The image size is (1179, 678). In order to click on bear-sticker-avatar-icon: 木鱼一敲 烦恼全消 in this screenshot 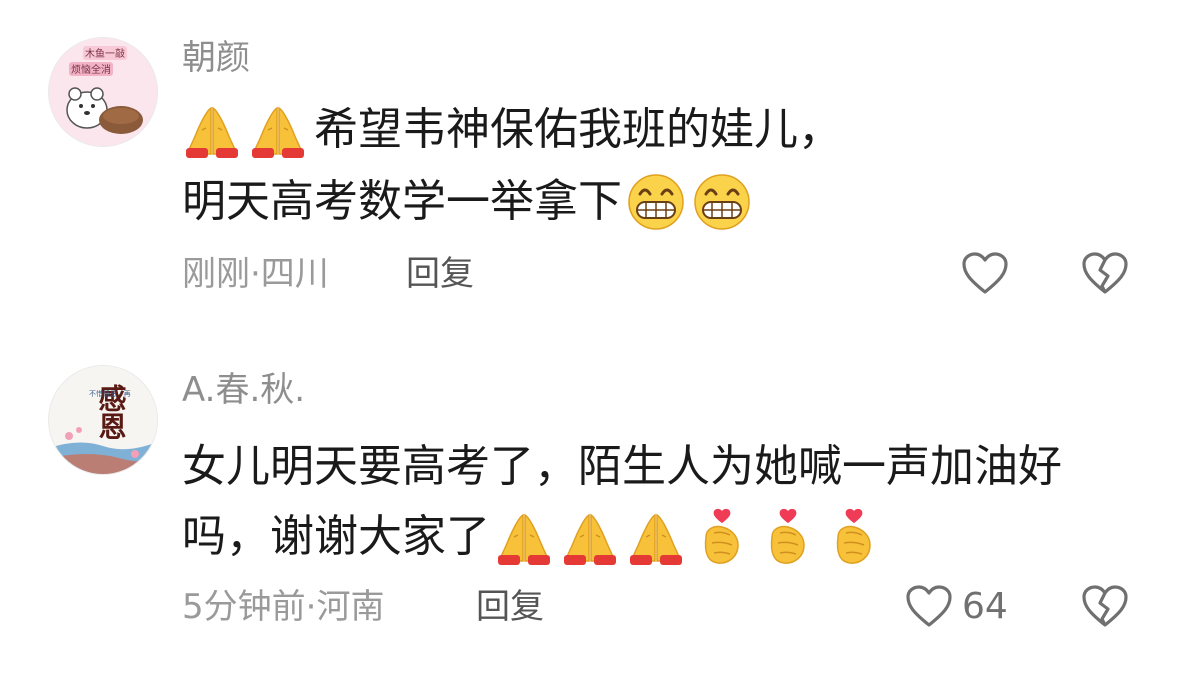, I will do `click(103, 92)`.